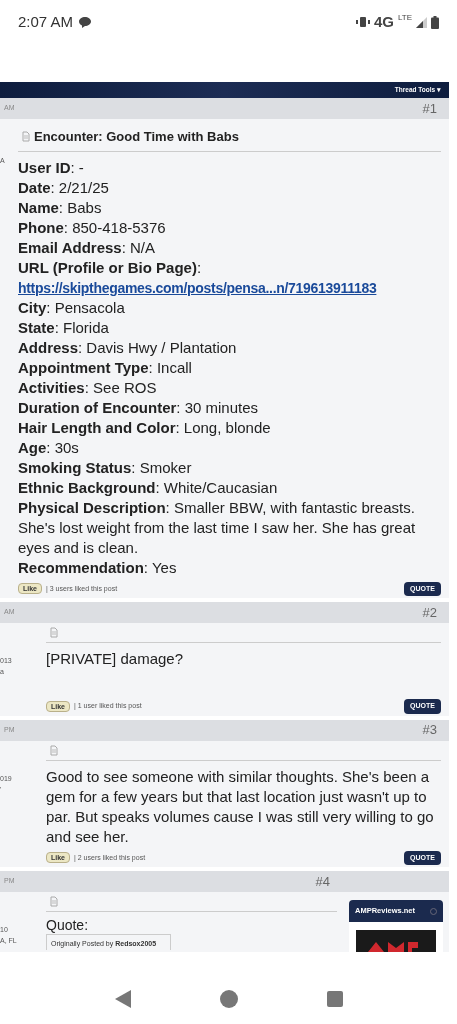 Image resolution: width=457 pixels, height=1024 pixels. Describe the element at coordinates (105, 467) in the screenshot. I see `post-text: Smoking Status: Smoker` at that location.